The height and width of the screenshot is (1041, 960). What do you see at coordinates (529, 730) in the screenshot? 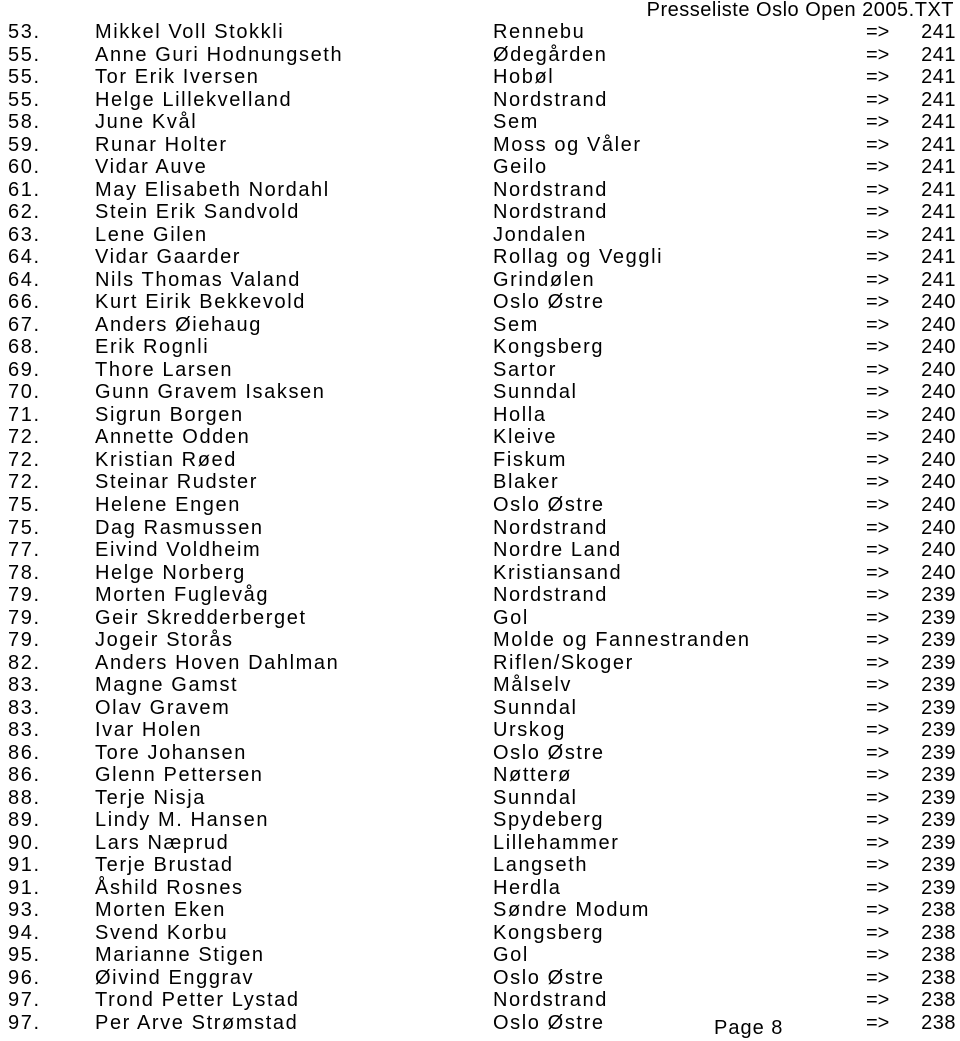
I see `club: Urskog` at bounding box center [529, 730].